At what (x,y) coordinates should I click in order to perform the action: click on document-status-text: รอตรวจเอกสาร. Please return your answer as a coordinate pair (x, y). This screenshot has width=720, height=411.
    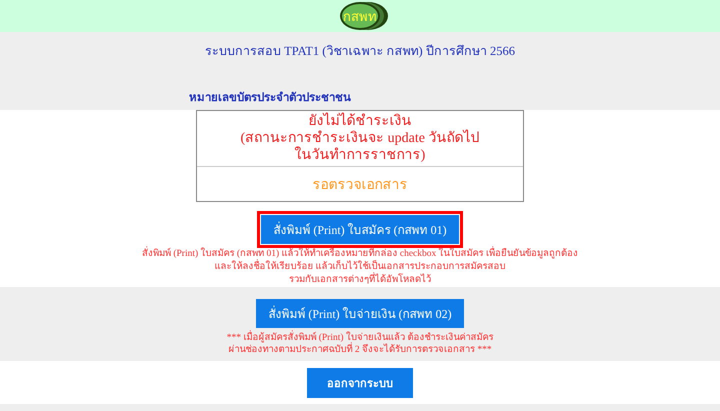
    Looking at the image, I should click on (360, 186).